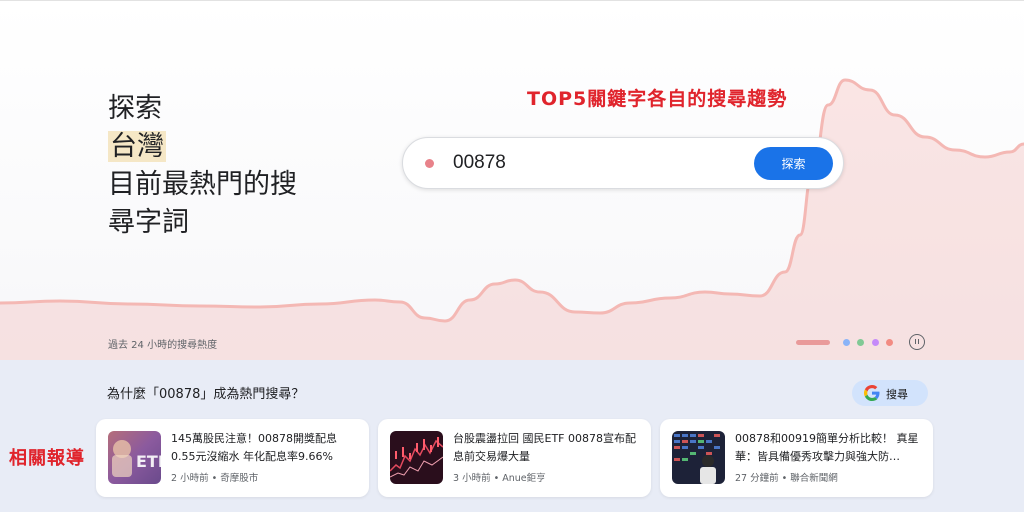 Image resolution: width=1024 pixels, height=512 pixels. I want to click on svg-text: ETF, so click(148, 461).